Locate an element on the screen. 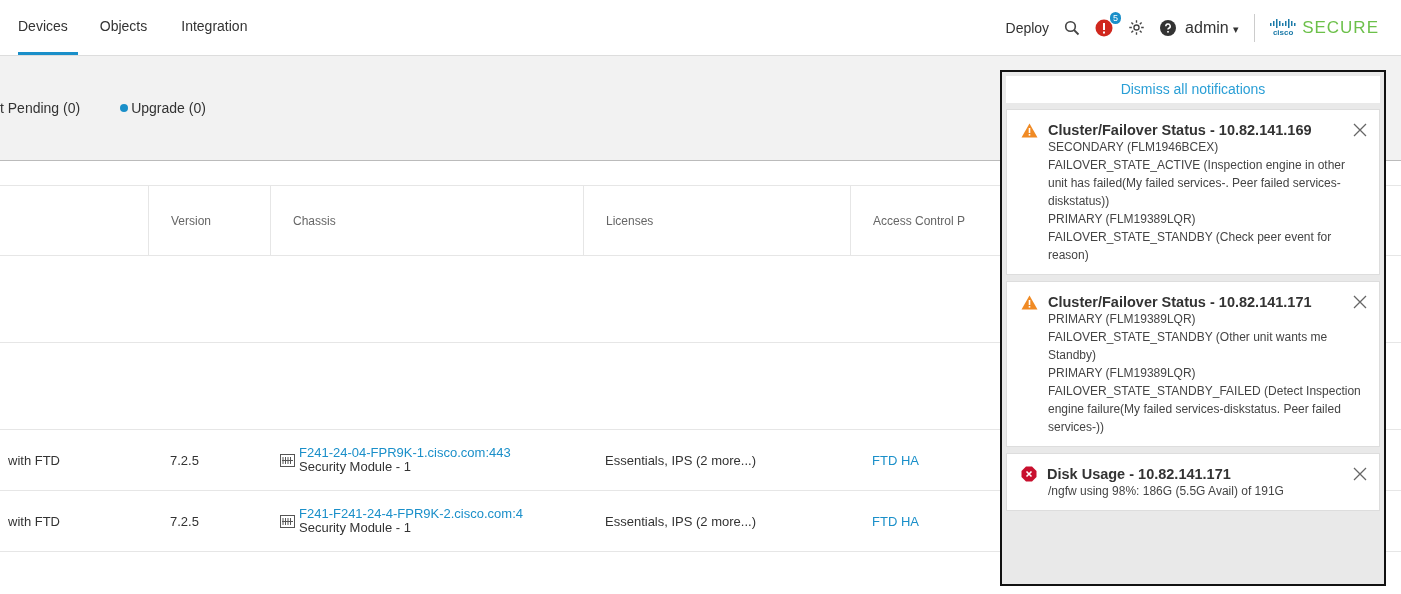 The height and width of the screenshot is (594, 1401). chassis-link: F241-24-04-FPR9K-1.cisco.com:443 is located at coordinates (405, 453).